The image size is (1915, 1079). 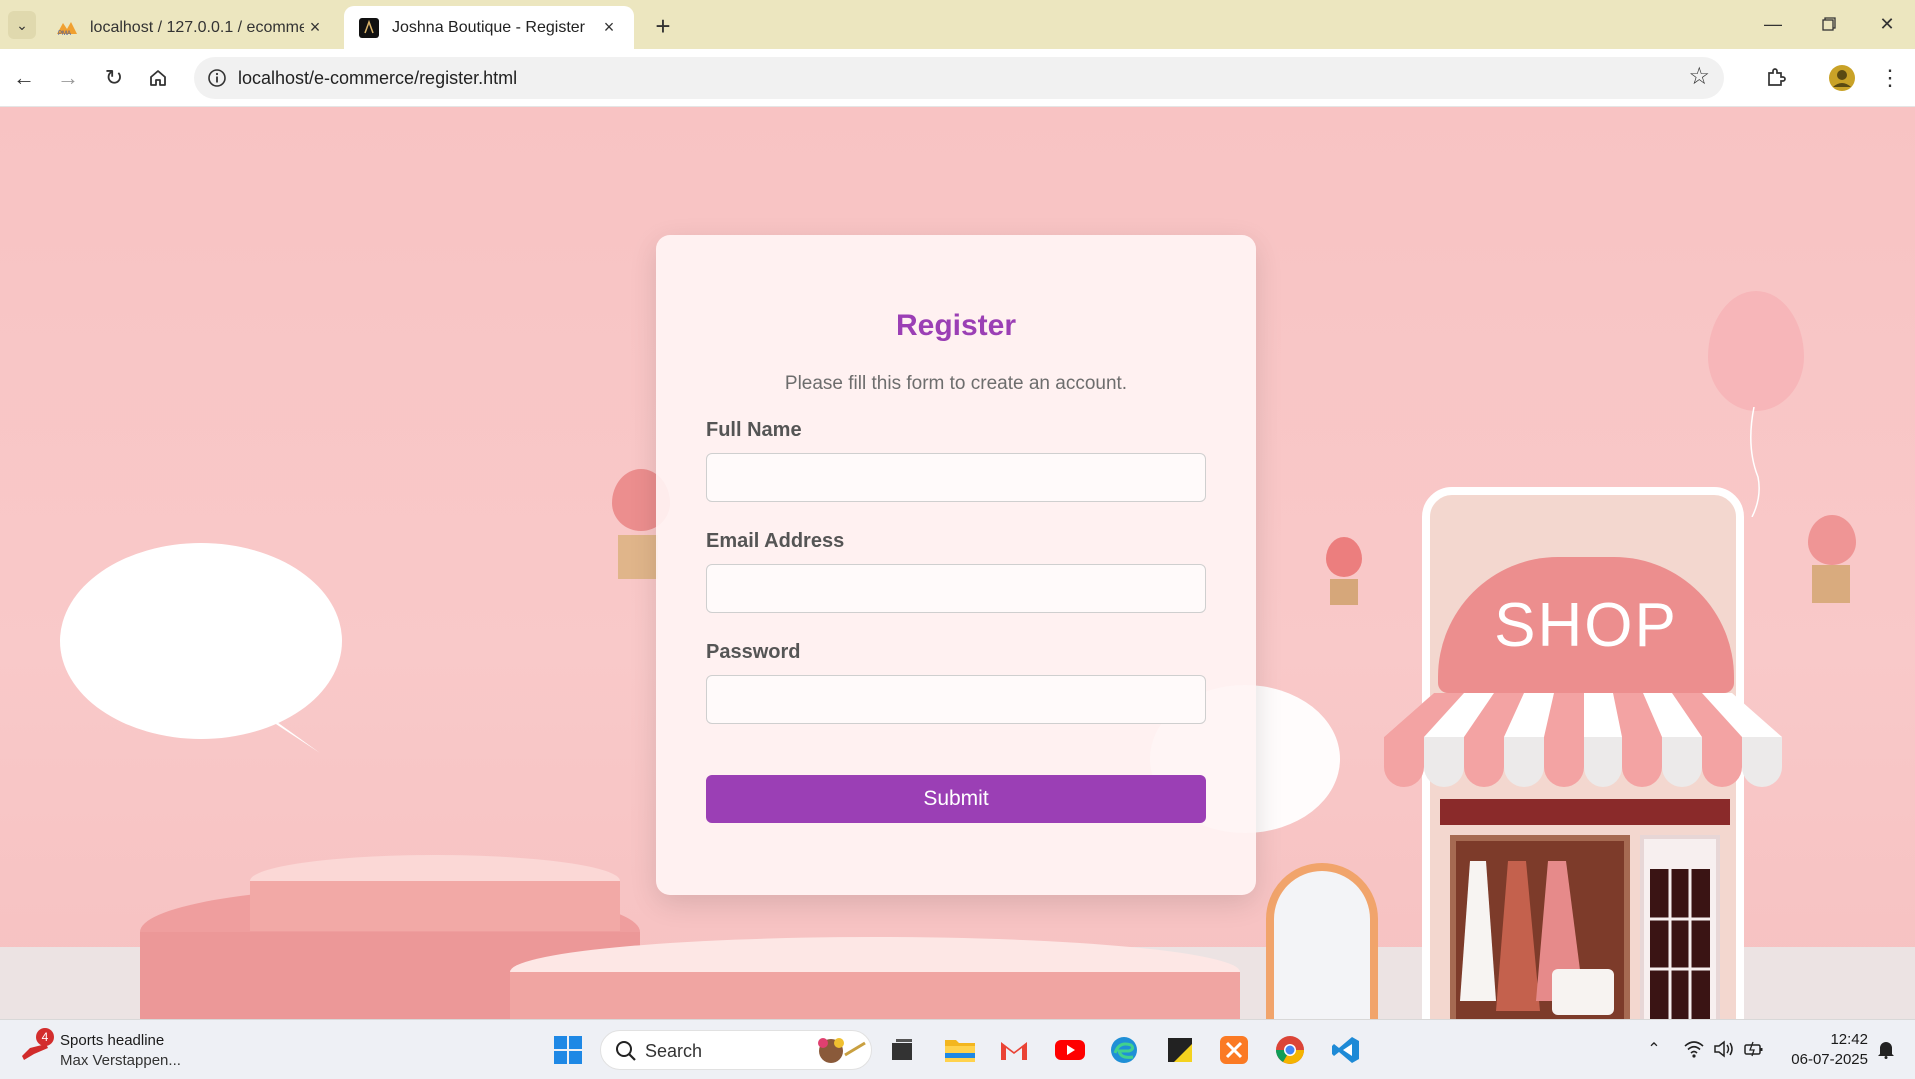 I want to click on home-icon, so click(x=158, y=78).